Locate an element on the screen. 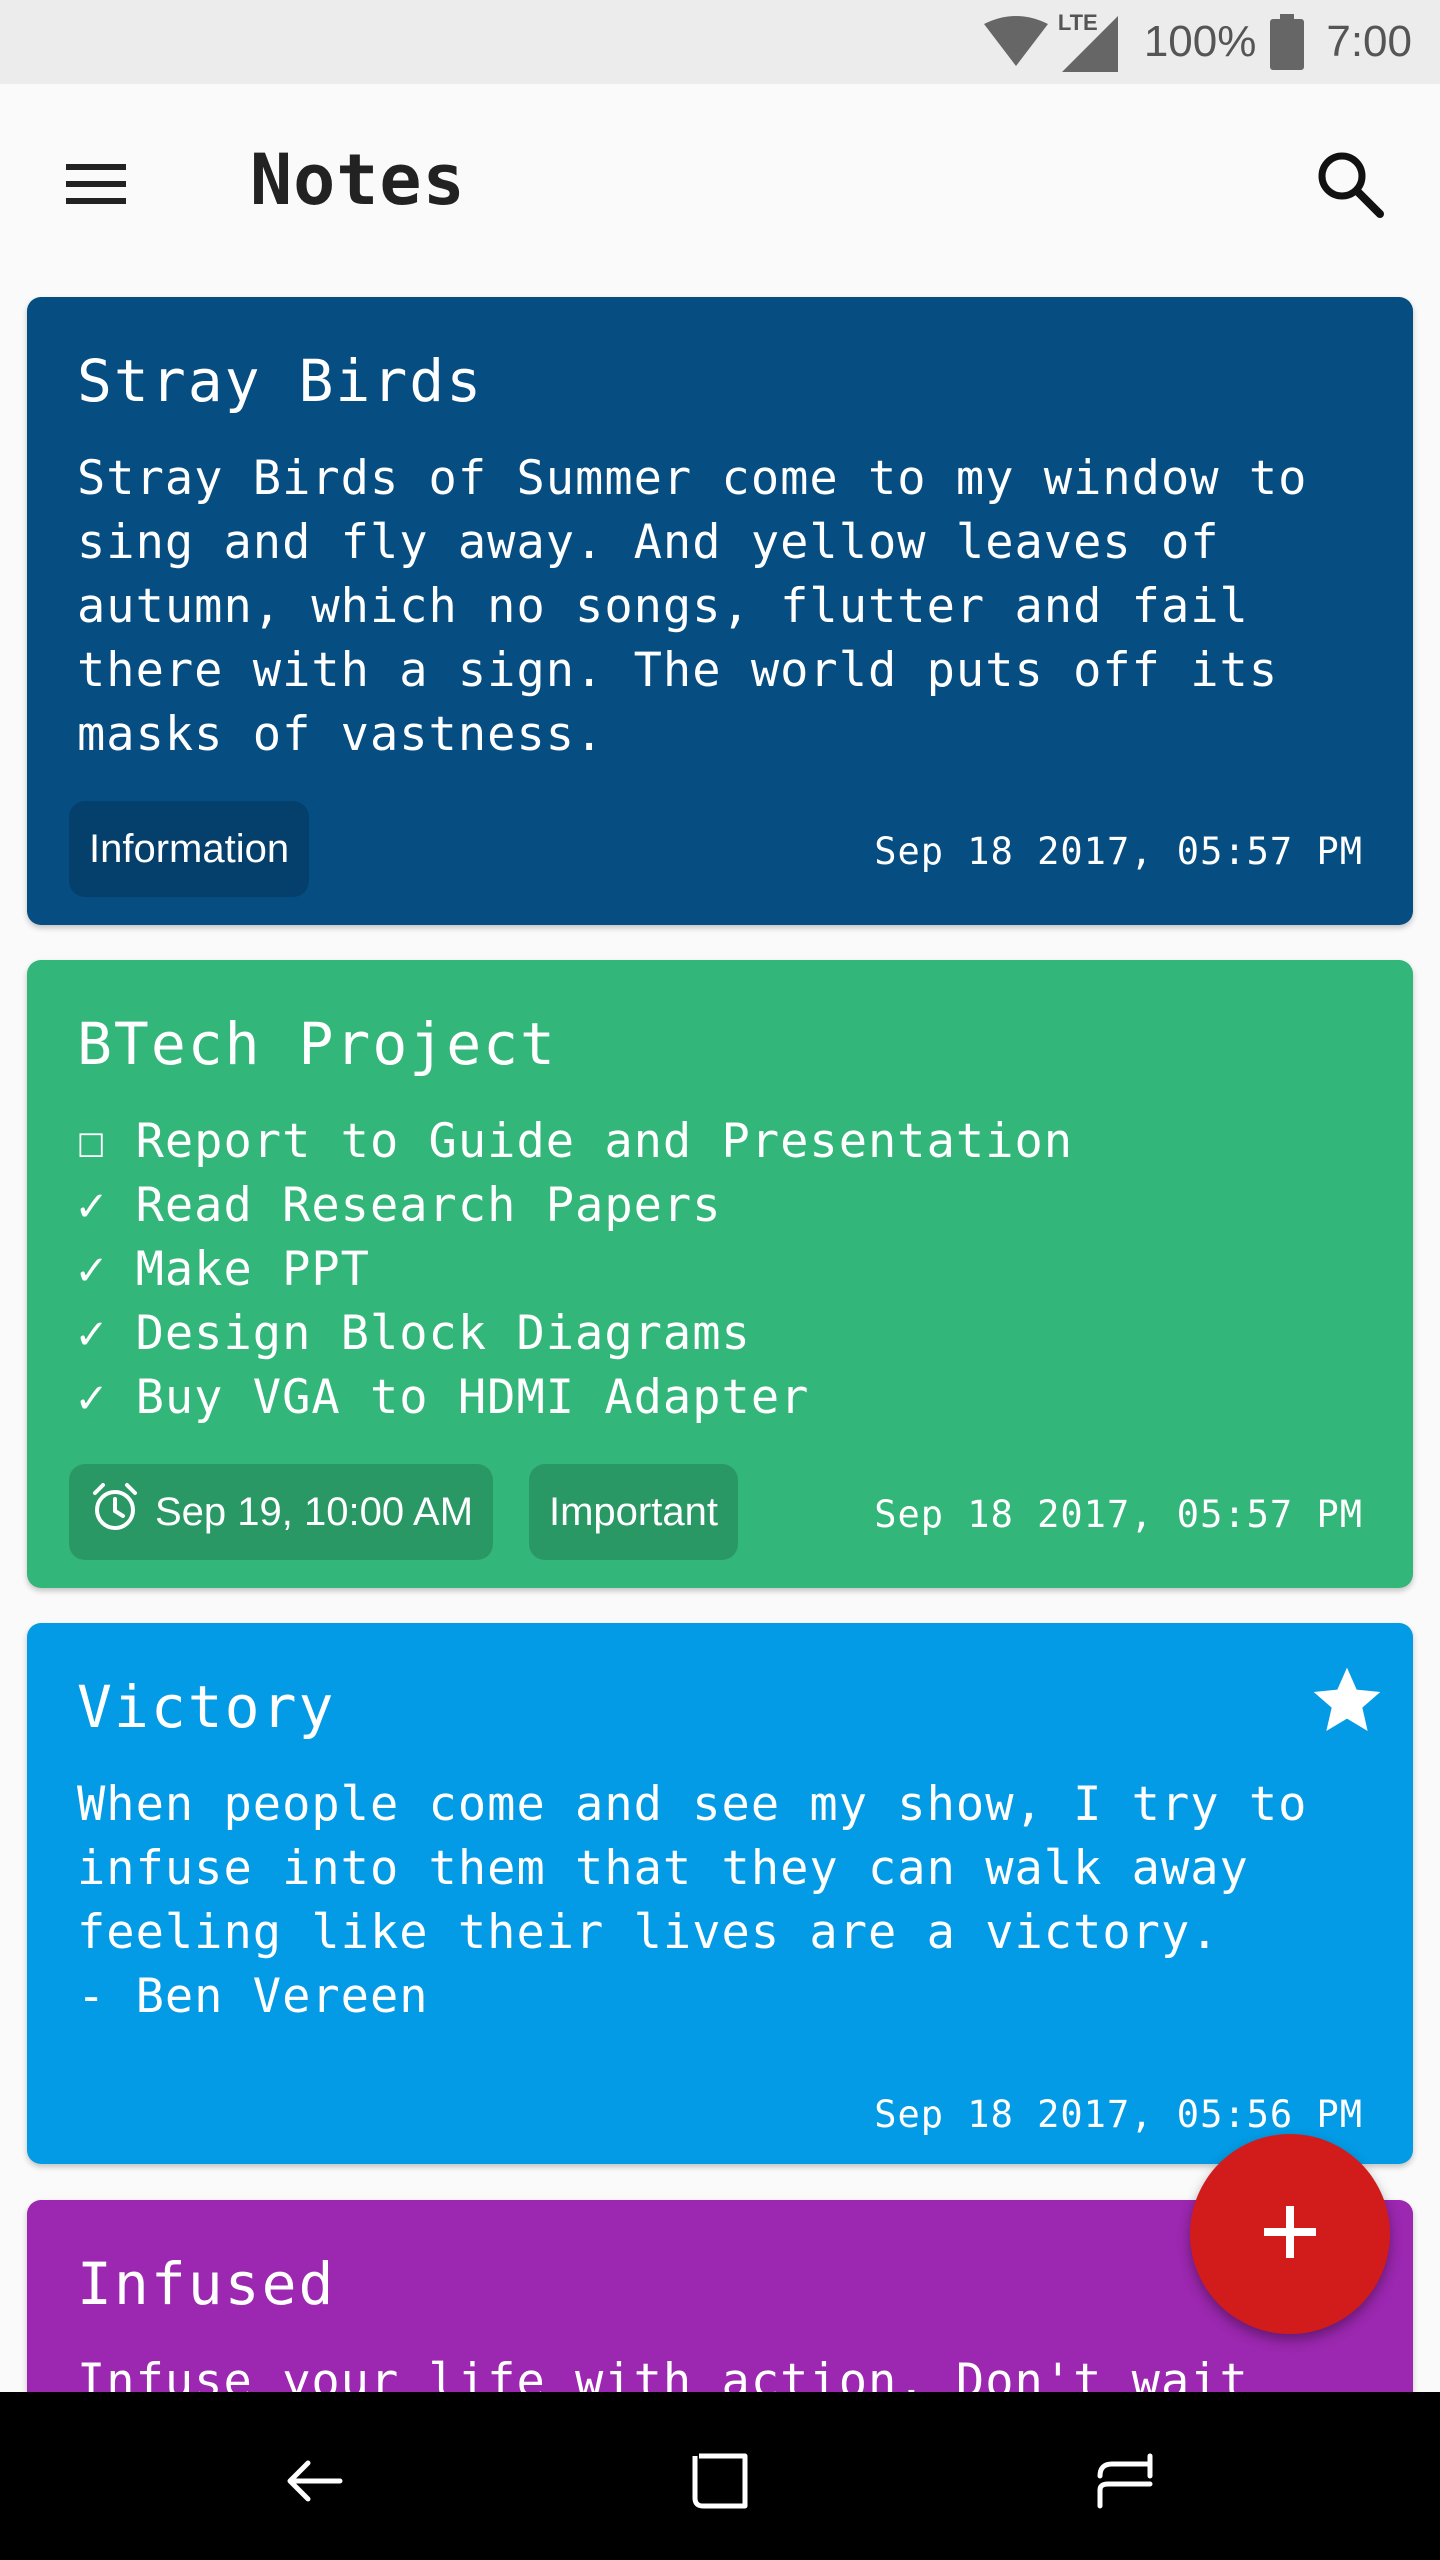 The height and width of the screenshot is (2560, 1440). tag-chip: Important is located at coordinates (633, 1512).